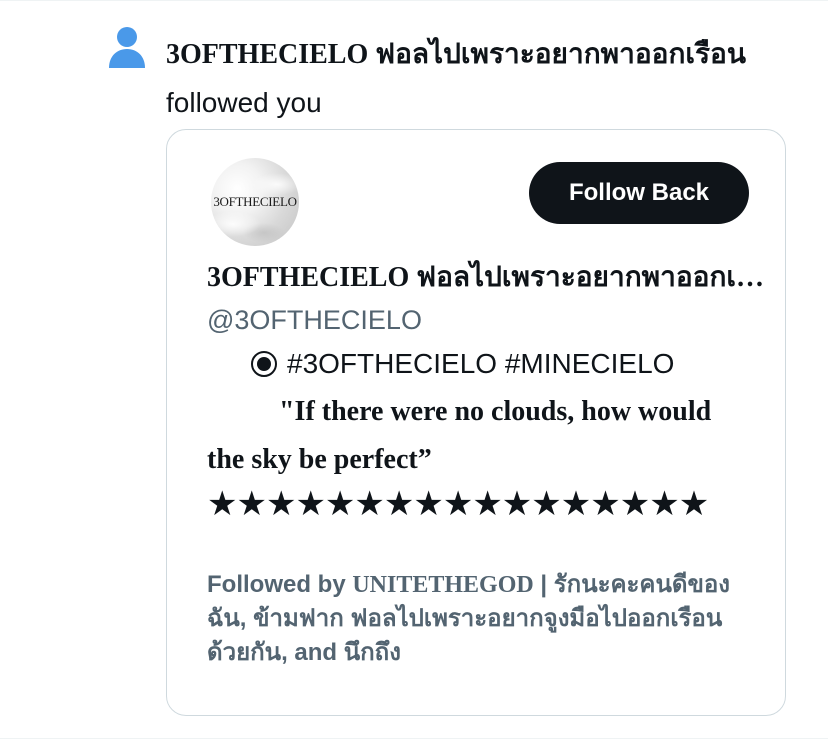 The width and height of the screenshot is (828, 746). What do you see at coordinates (458, 504) in the screenshot?
I see `bio-stars: ★★★★★★★★★★★★★★★★★` at bounding box center [458, 504].